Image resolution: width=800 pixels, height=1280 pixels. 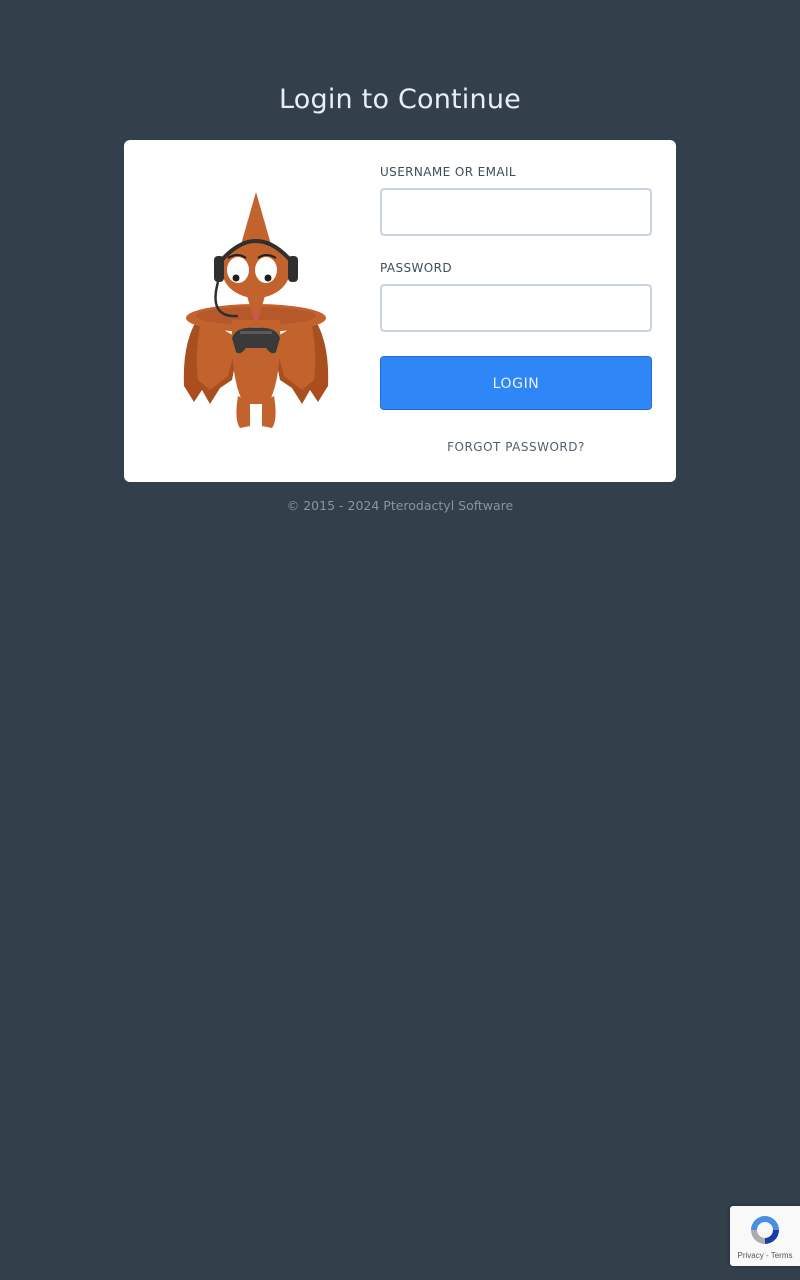 What do you see at coordinates (516, 383) in the screenshot?
I see `login-button: LOGIN` at bounding box center [516, 383].